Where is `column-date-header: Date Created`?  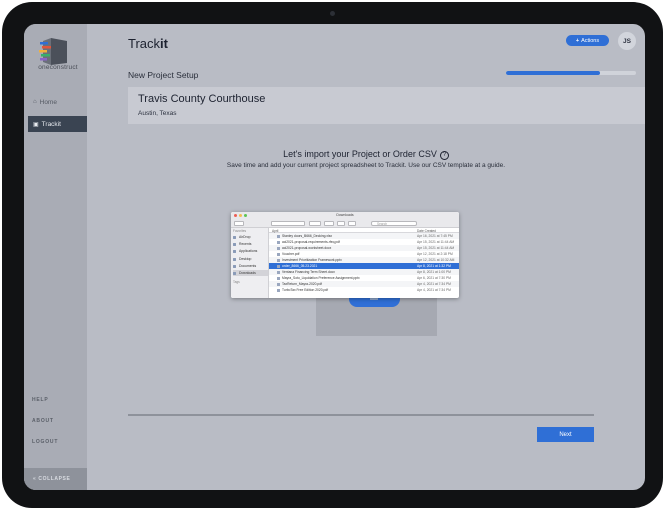
column-date-header: Date Created is located at coordinates (426, 231).